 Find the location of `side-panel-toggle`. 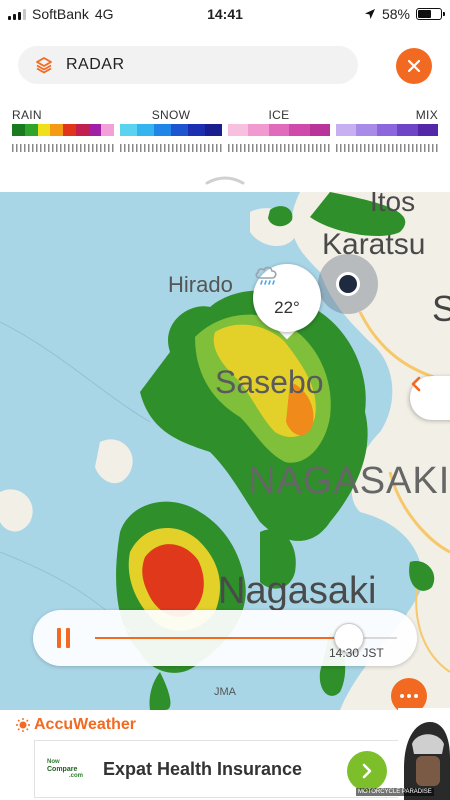

side-panel-toggle is located at coordinates (430, 398).